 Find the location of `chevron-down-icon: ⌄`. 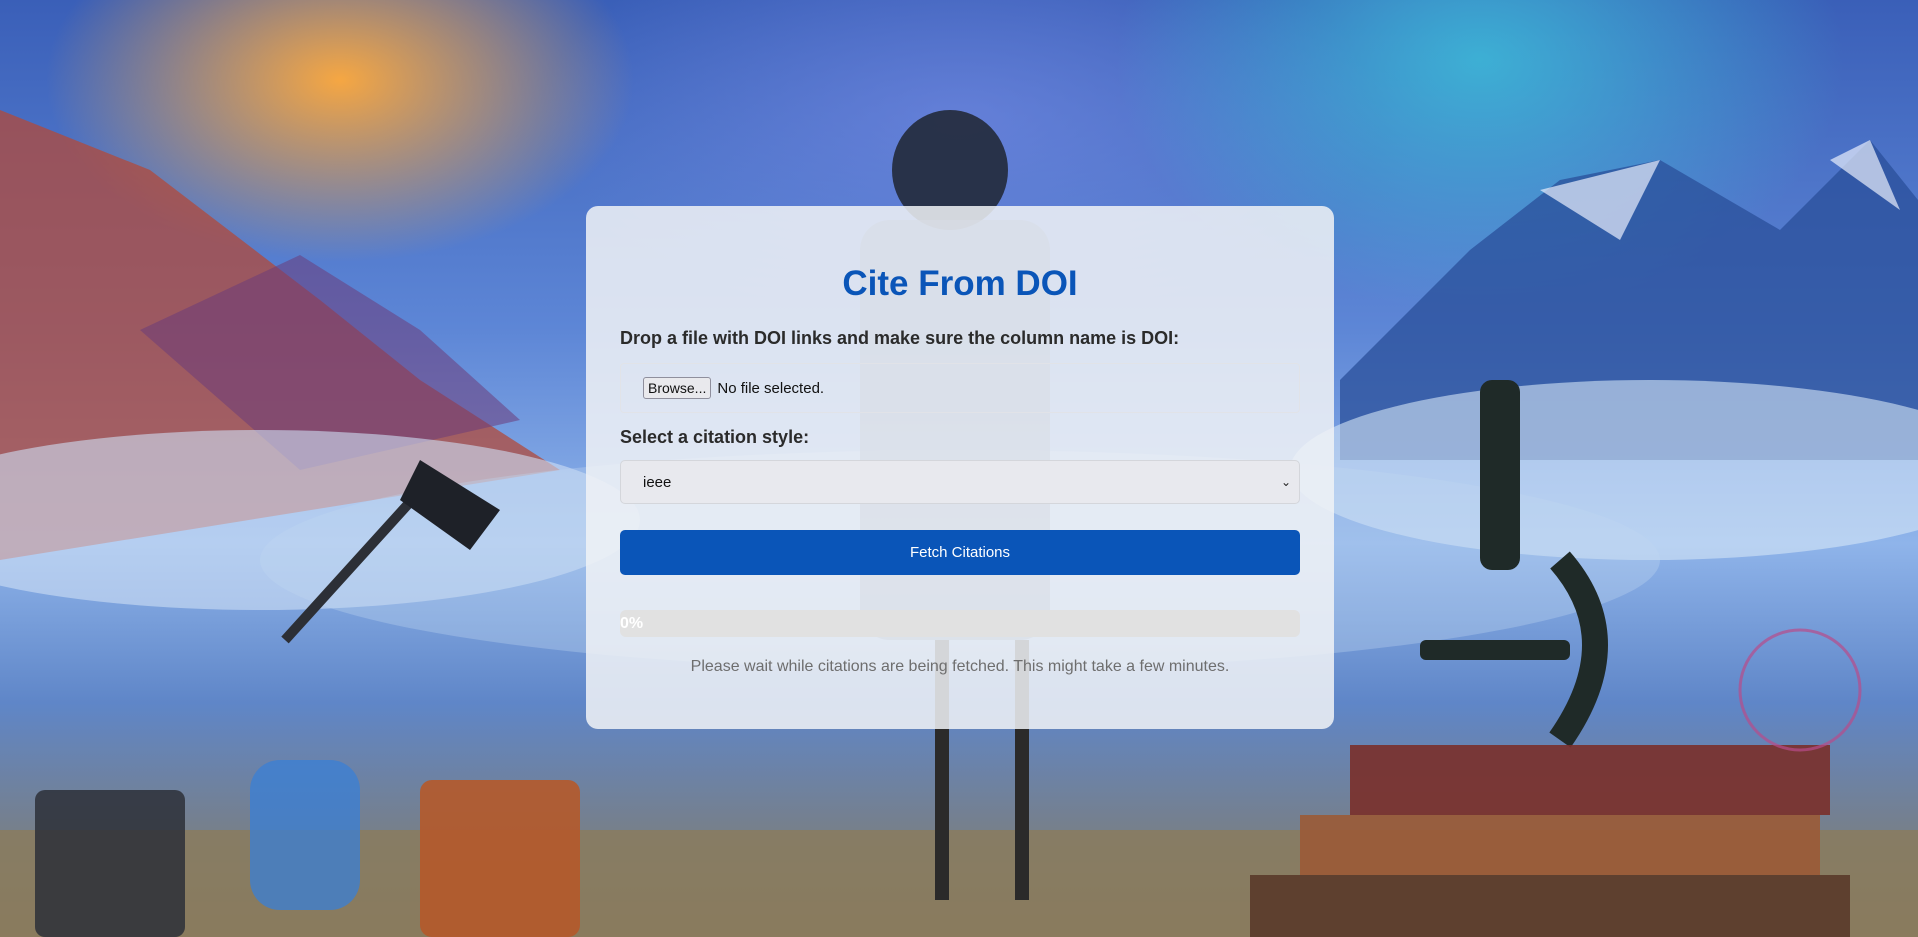

chevron-down-icon: ⌄ is located at coordinates (1285, 482).